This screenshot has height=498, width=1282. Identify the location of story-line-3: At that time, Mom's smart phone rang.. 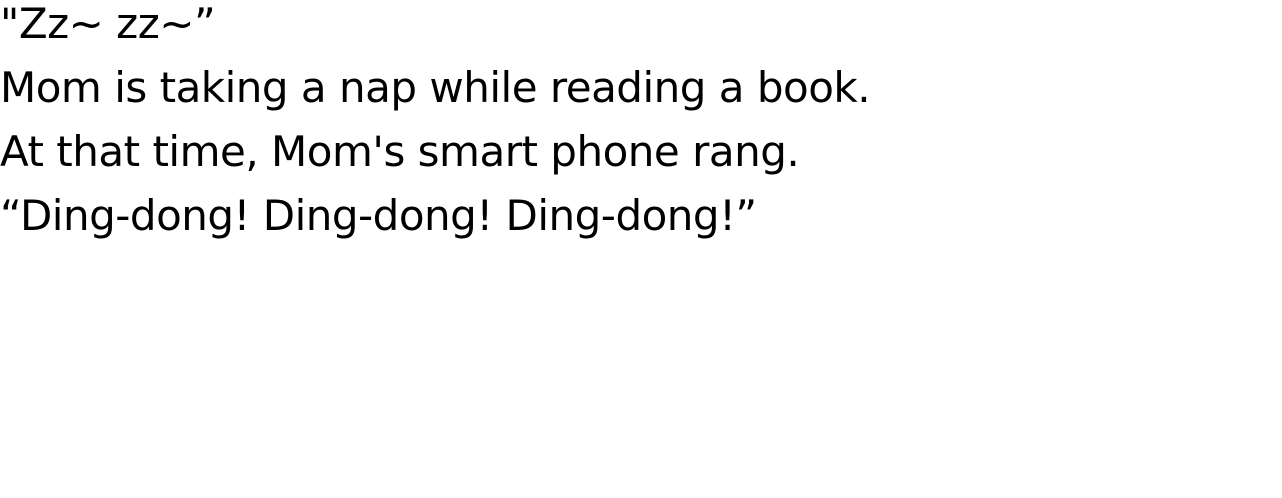
(400, 151).